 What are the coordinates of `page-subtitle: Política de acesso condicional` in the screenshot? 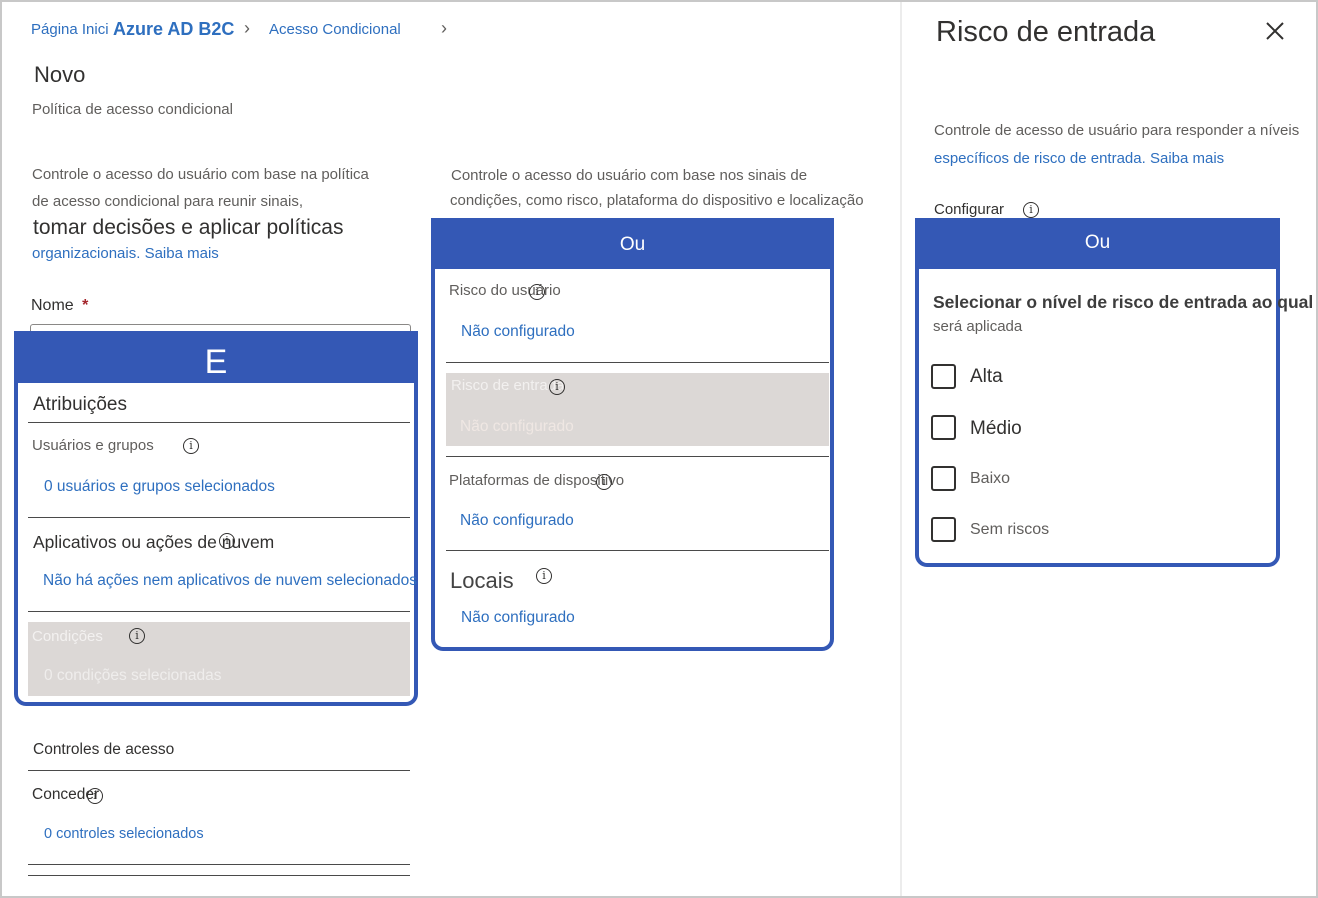 It's located at (132, 109).